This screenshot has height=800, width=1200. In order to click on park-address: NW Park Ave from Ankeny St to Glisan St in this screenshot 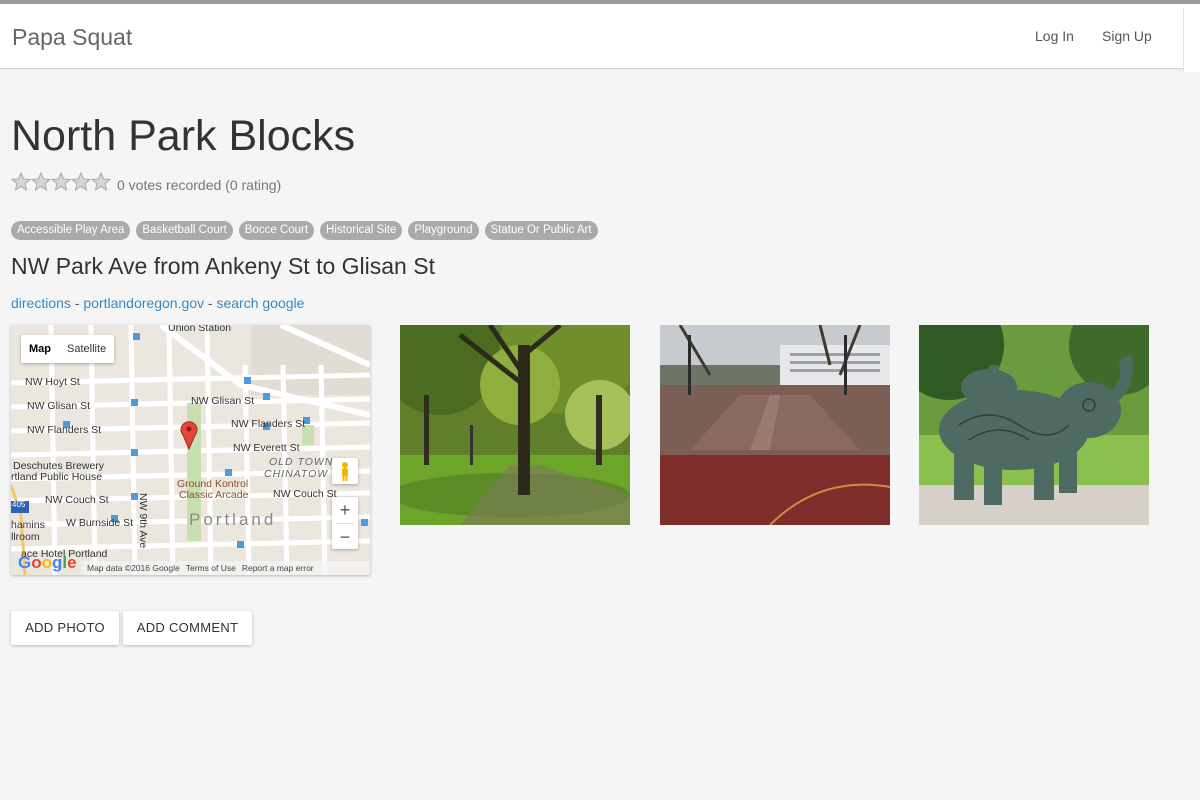, I will do `click(223, 266)`.